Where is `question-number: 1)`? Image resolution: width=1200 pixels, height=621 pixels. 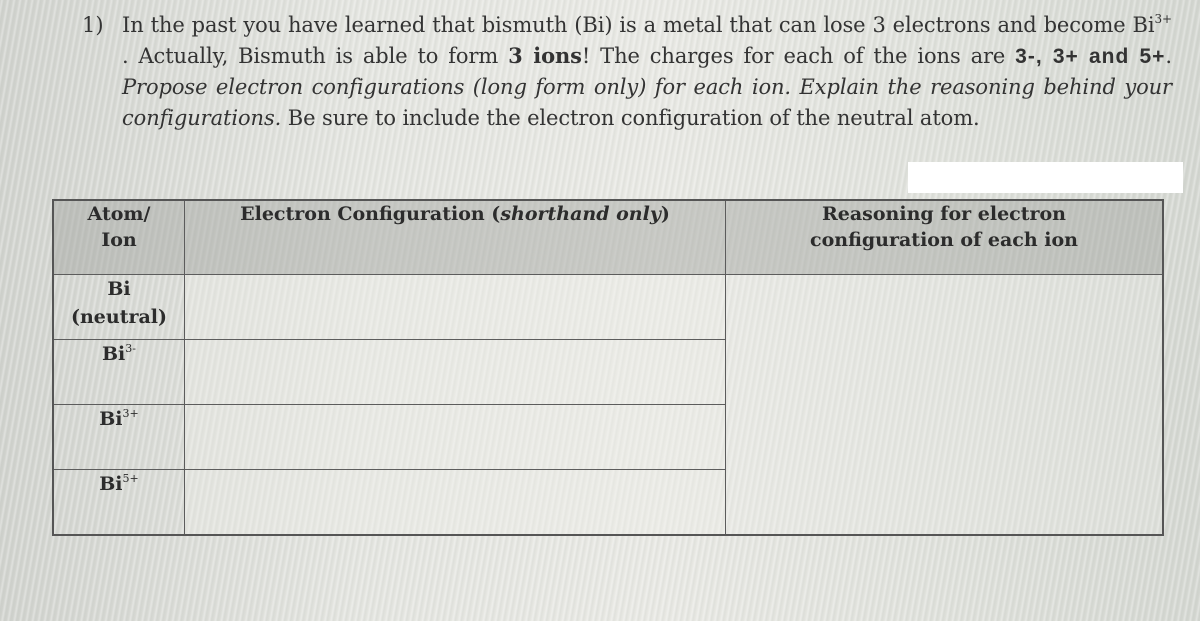 question-number: 1) is located at coordinates (93, 25).